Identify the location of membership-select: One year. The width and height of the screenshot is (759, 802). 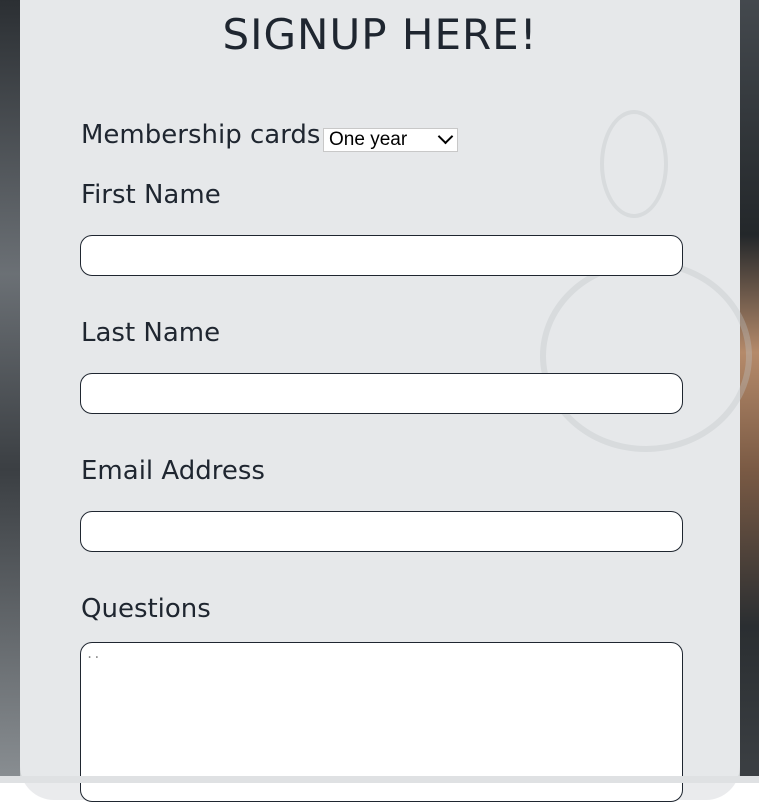
(390, 140).